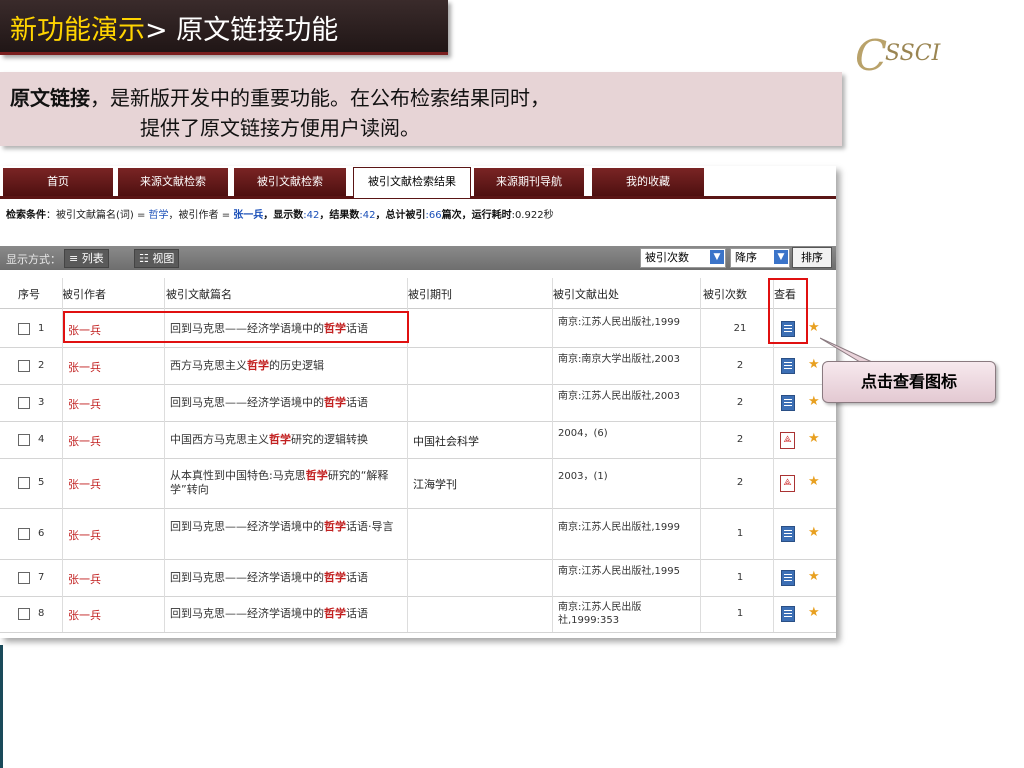 This screenshot has height=768, width=1024. I want to click on table-row: 4 张一兵 中国西方马克思主义哲学研究的逻辑转换 中国社会科学 2004，(6) 2 ⟁ ★, so click(418, 440).